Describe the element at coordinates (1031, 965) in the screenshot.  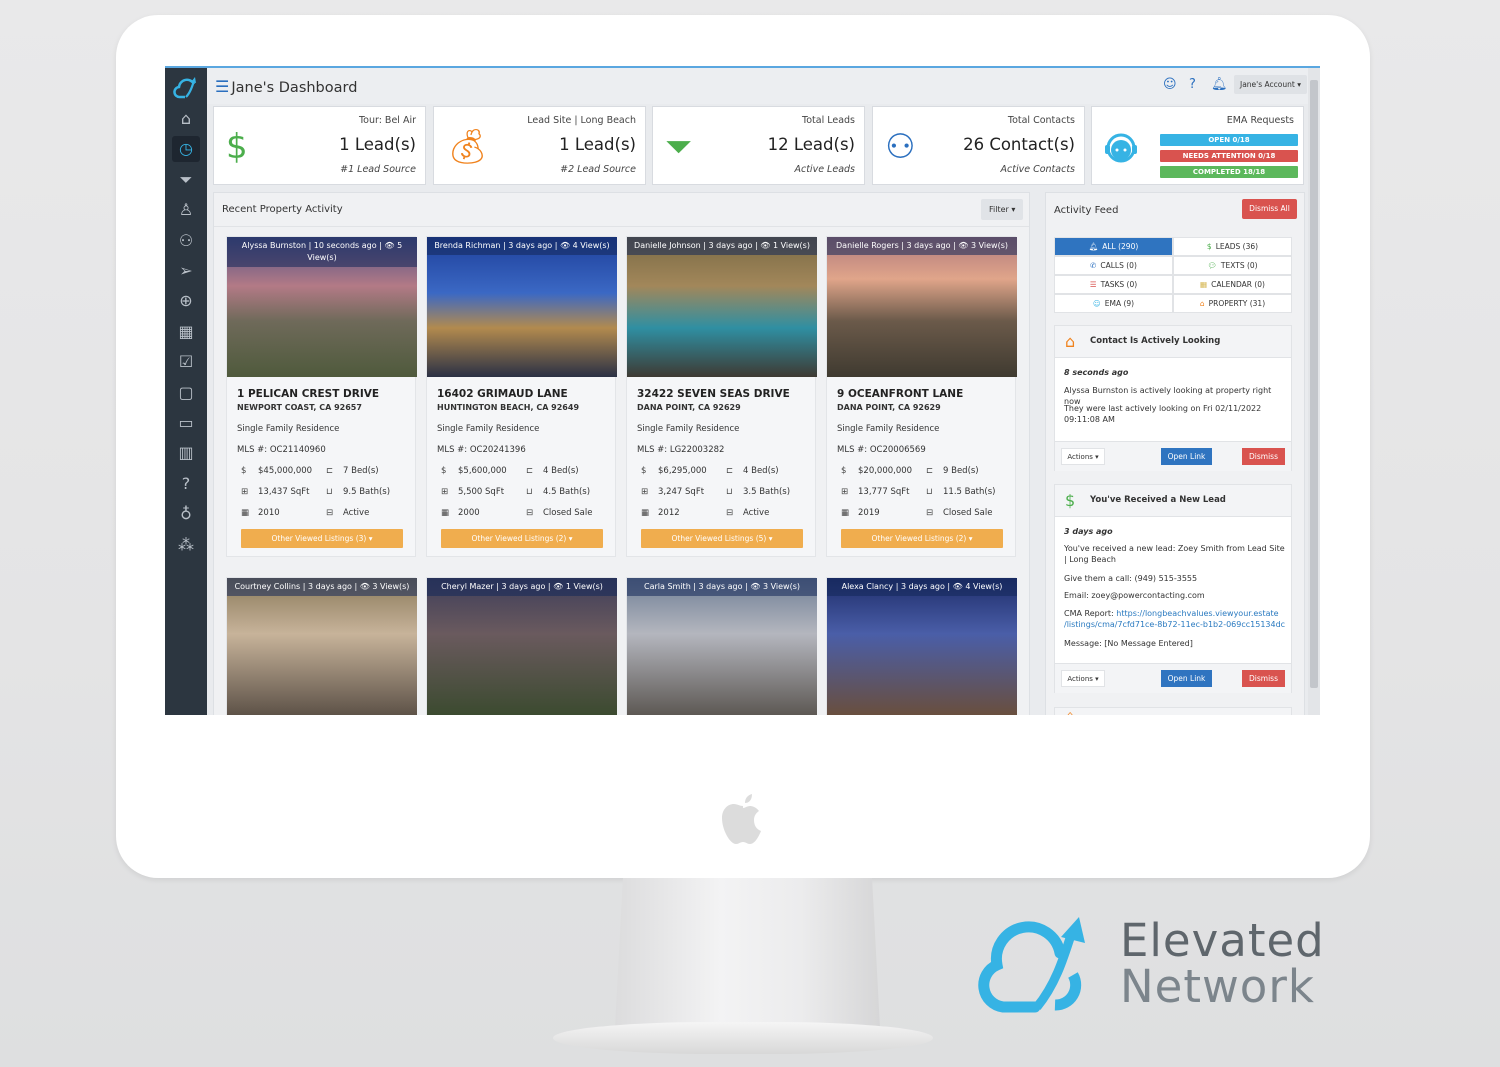
I see `elevated-network-logo` at that location.